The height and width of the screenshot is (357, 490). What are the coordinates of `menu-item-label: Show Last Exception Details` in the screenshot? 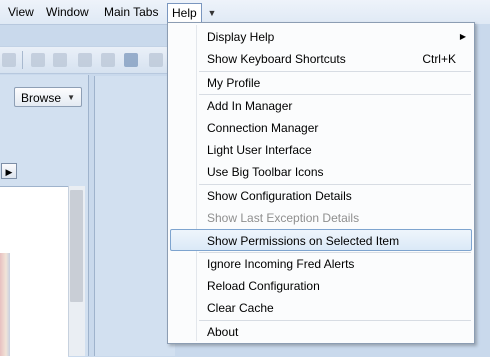 It's located at (283, 218).